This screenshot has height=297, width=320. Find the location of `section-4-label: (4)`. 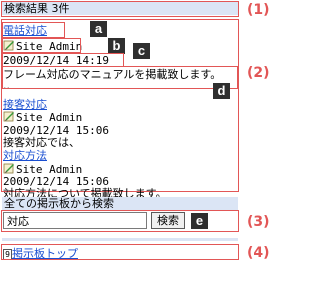

section-4-label: (4) is located at coordinates (258, 253).